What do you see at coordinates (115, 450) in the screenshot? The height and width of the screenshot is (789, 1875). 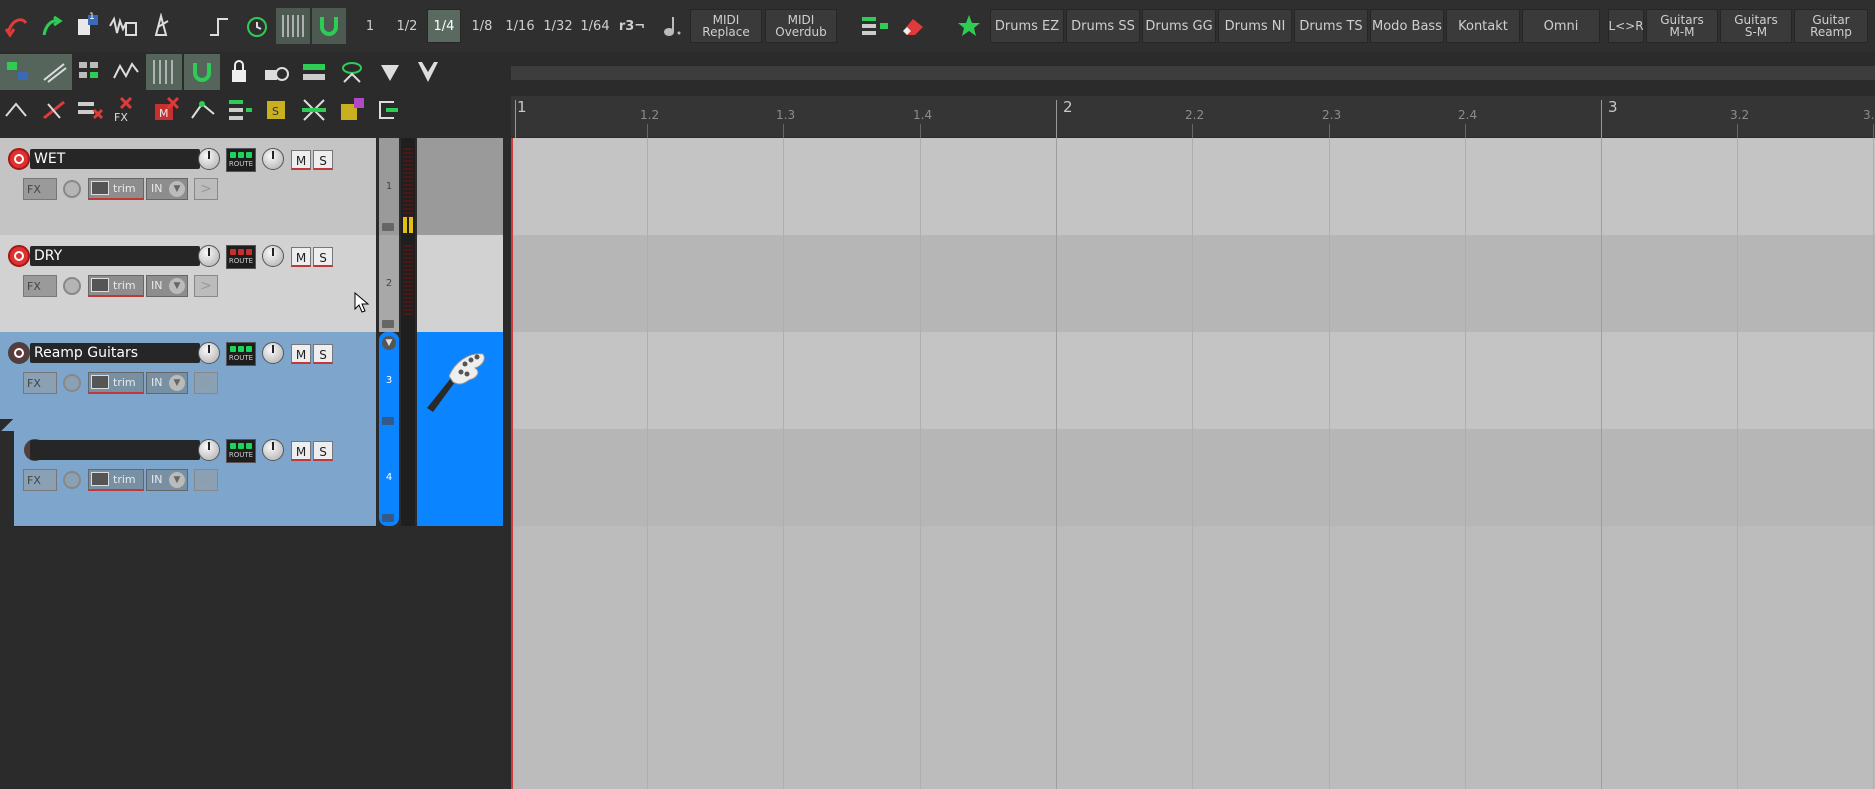 I see `track-name` at bounding box center [115, 450].